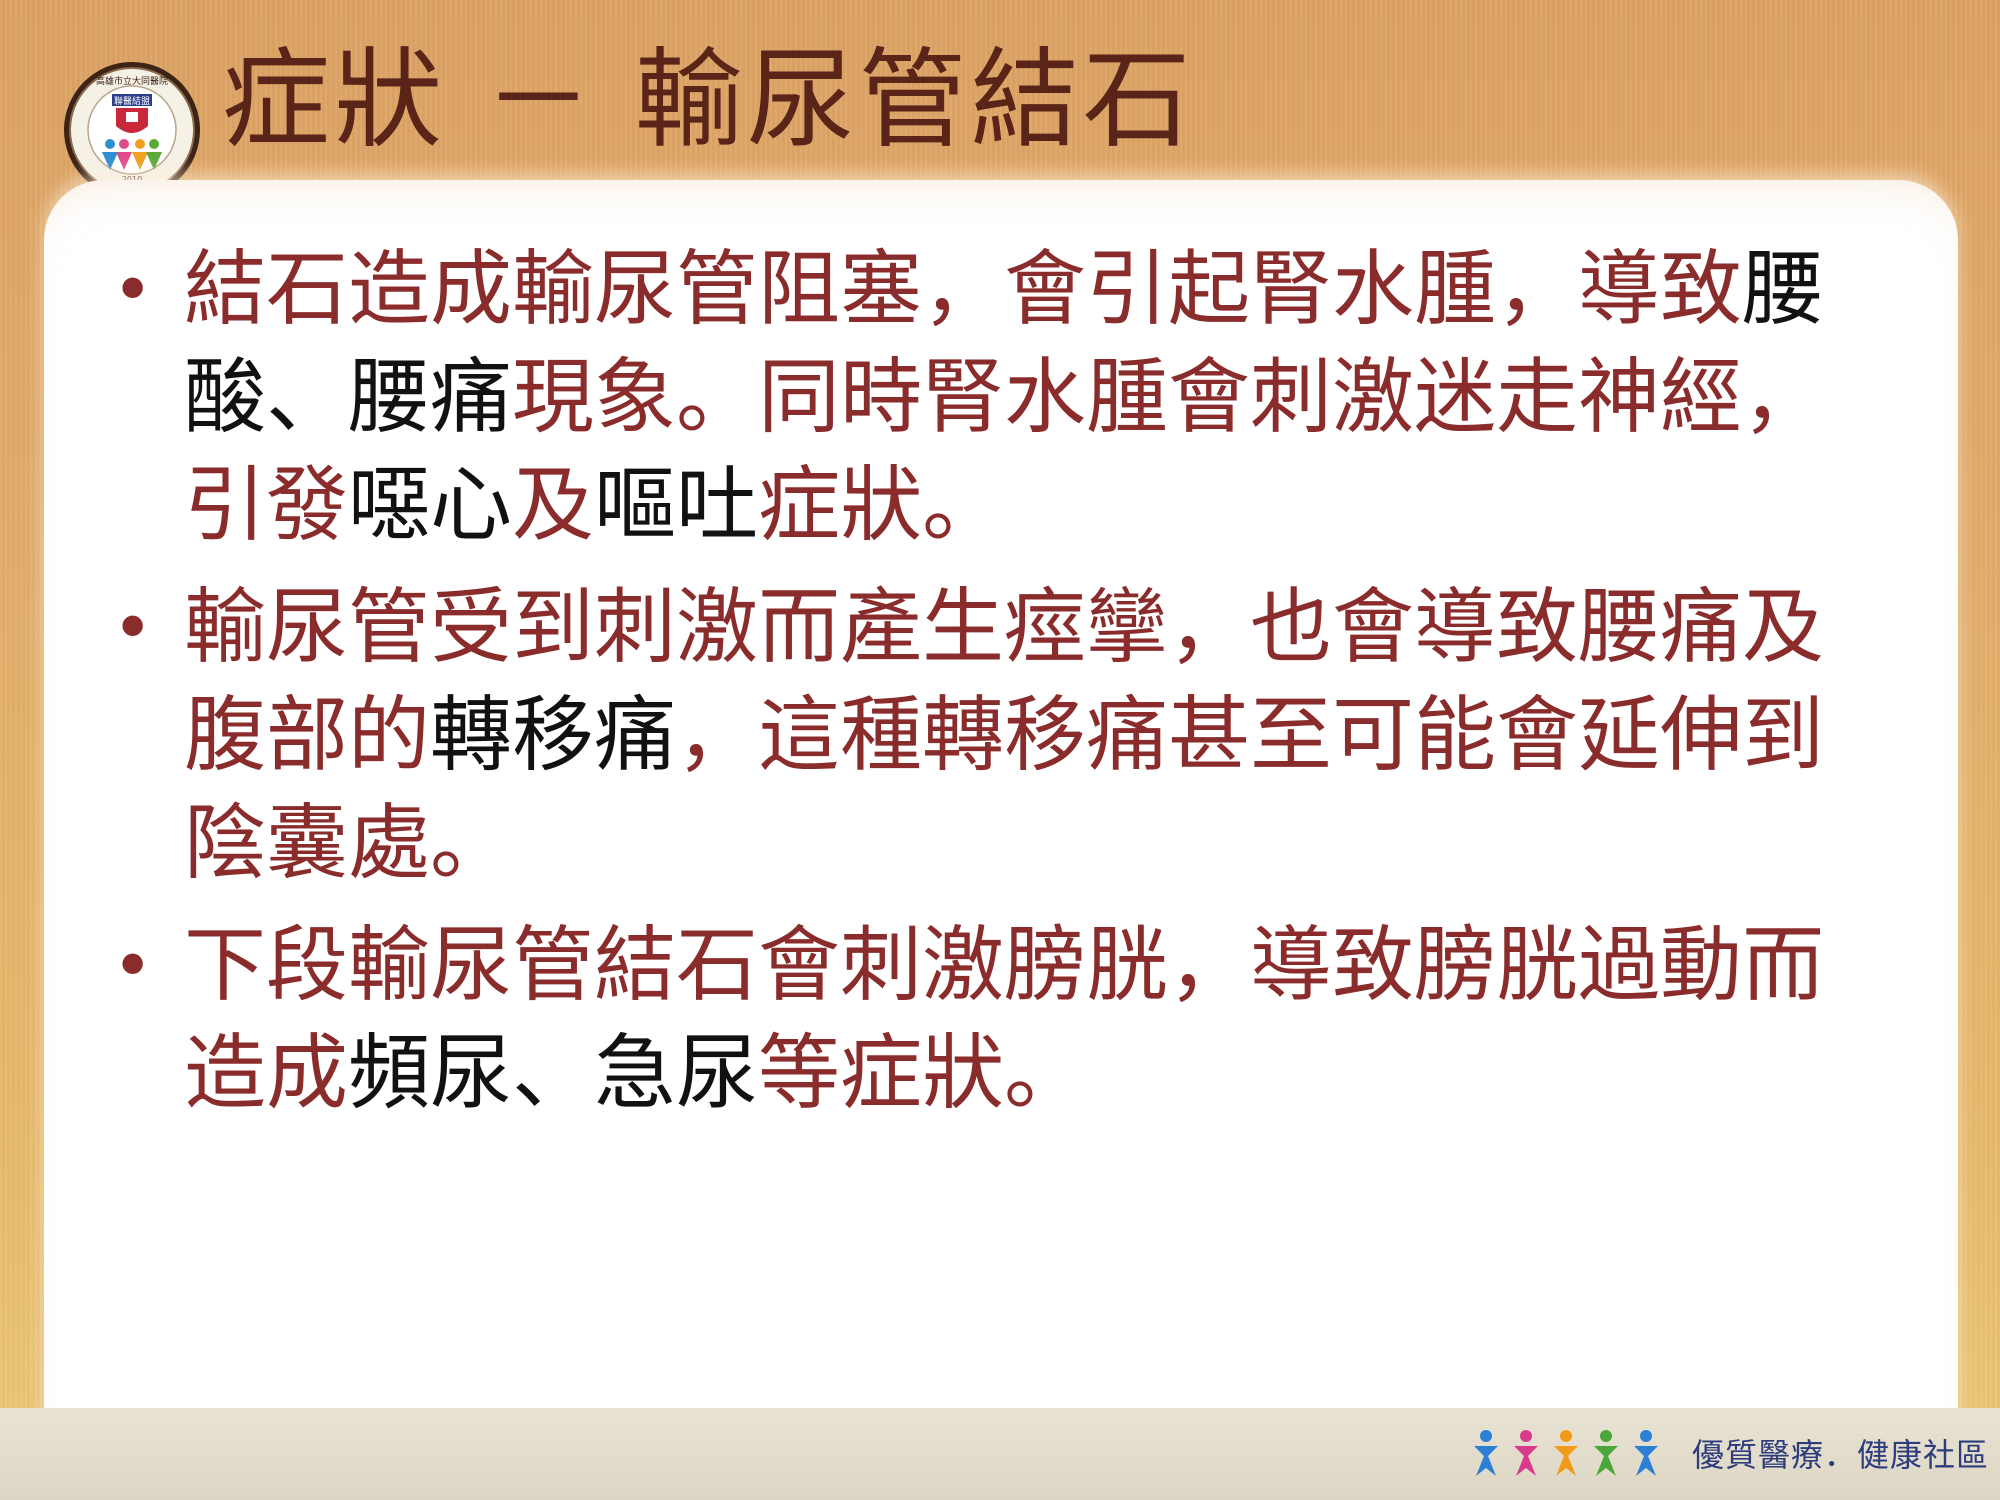  What do you see at coordinates (1841, 1455) in the screenshot?
I see `footer-slogan: 優質醫療．健康社區` at bounding box center [1841, 1455].